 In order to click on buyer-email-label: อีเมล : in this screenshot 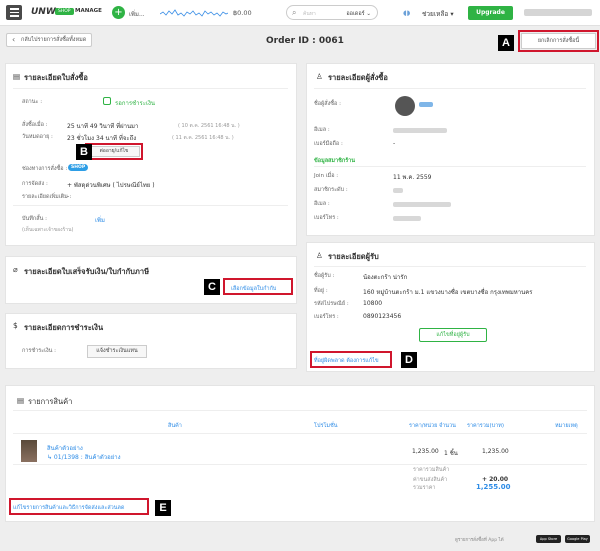, I will do `click(322, 130)`.